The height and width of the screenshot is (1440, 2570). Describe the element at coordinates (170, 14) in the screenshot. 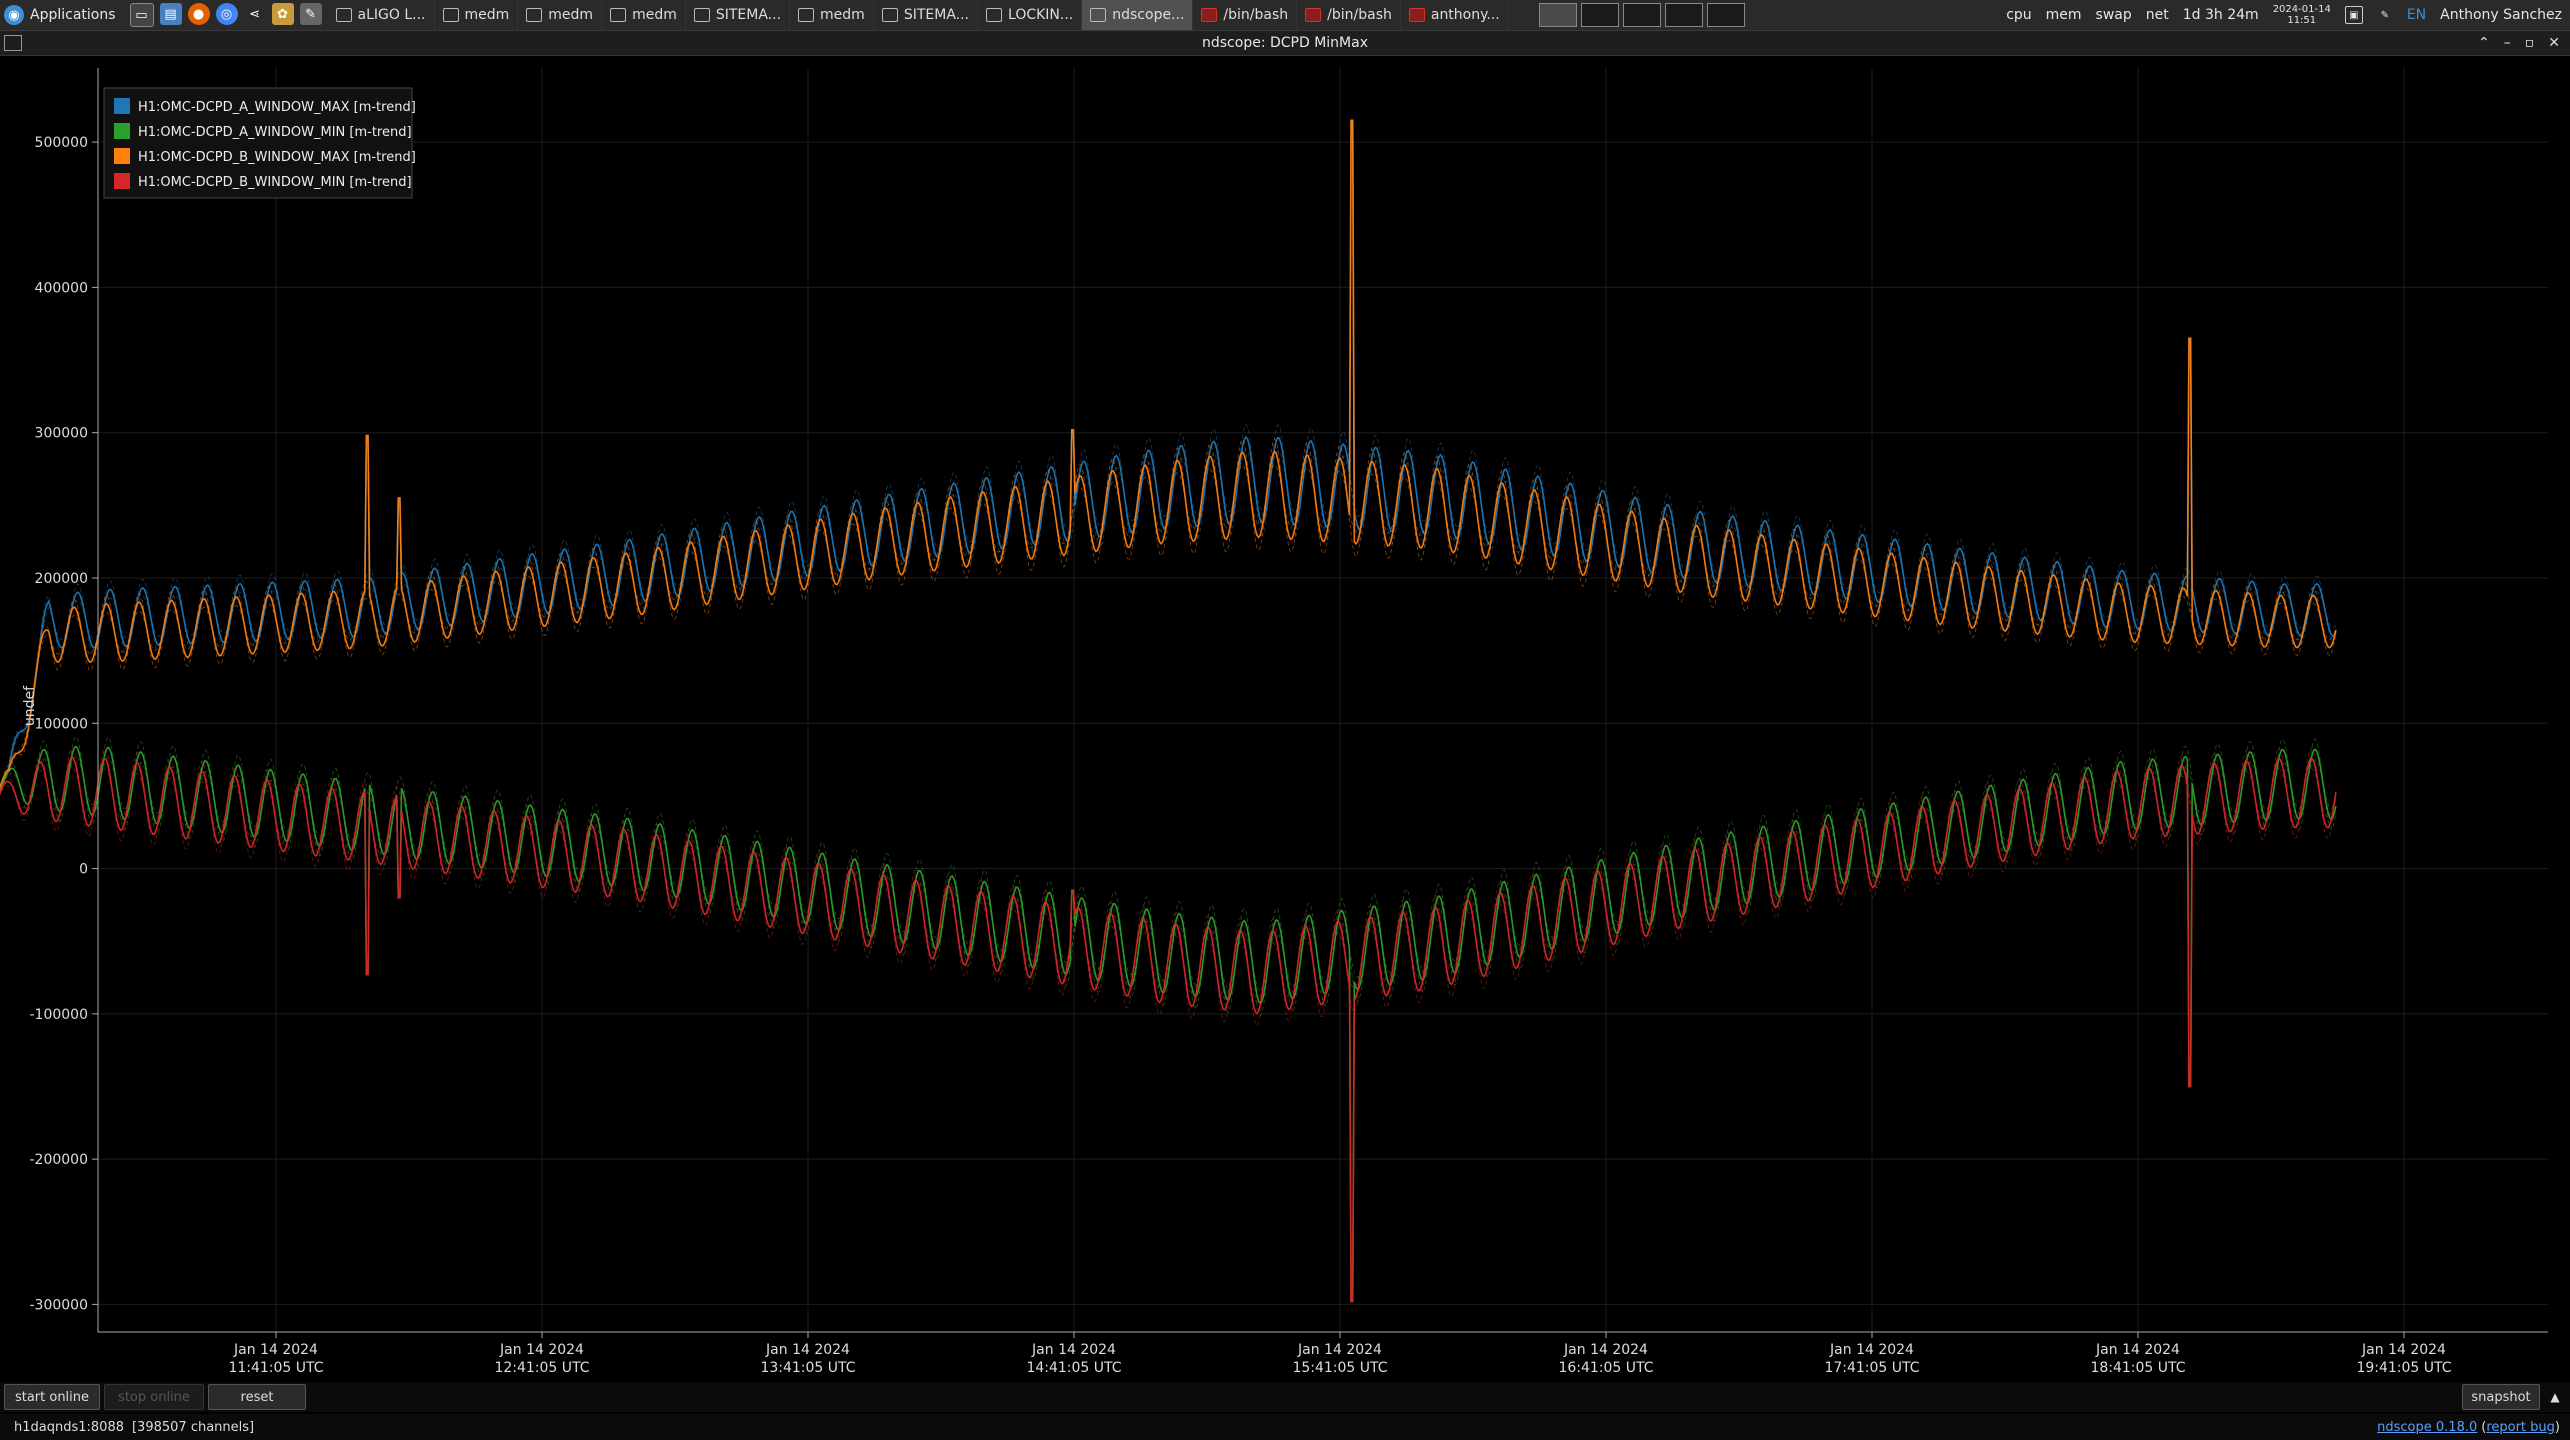

I see `file-manager-icon: ▤` at that location.